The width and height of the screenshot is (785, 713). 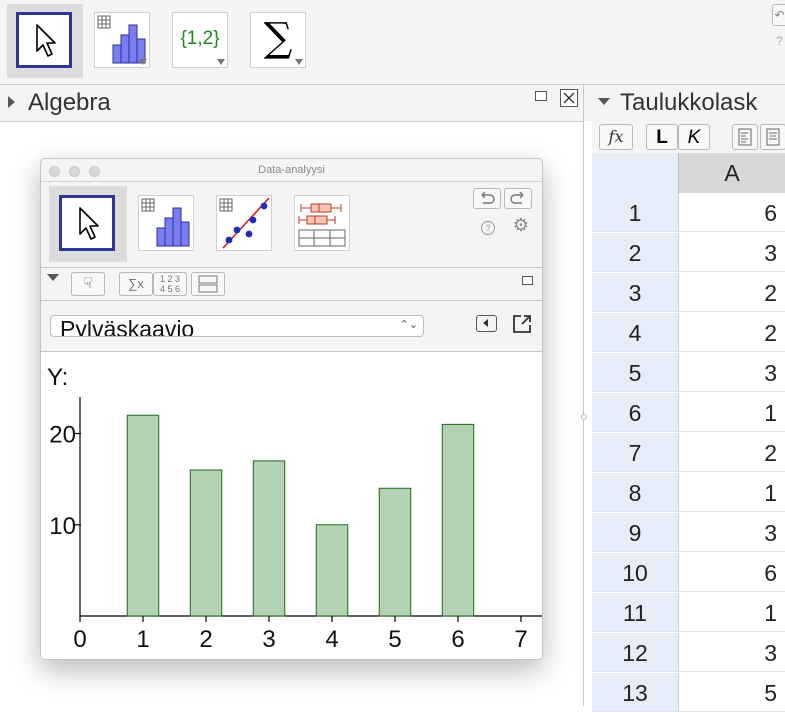 I want to click on x-tick-label: 6, so click(x=457, y=639).